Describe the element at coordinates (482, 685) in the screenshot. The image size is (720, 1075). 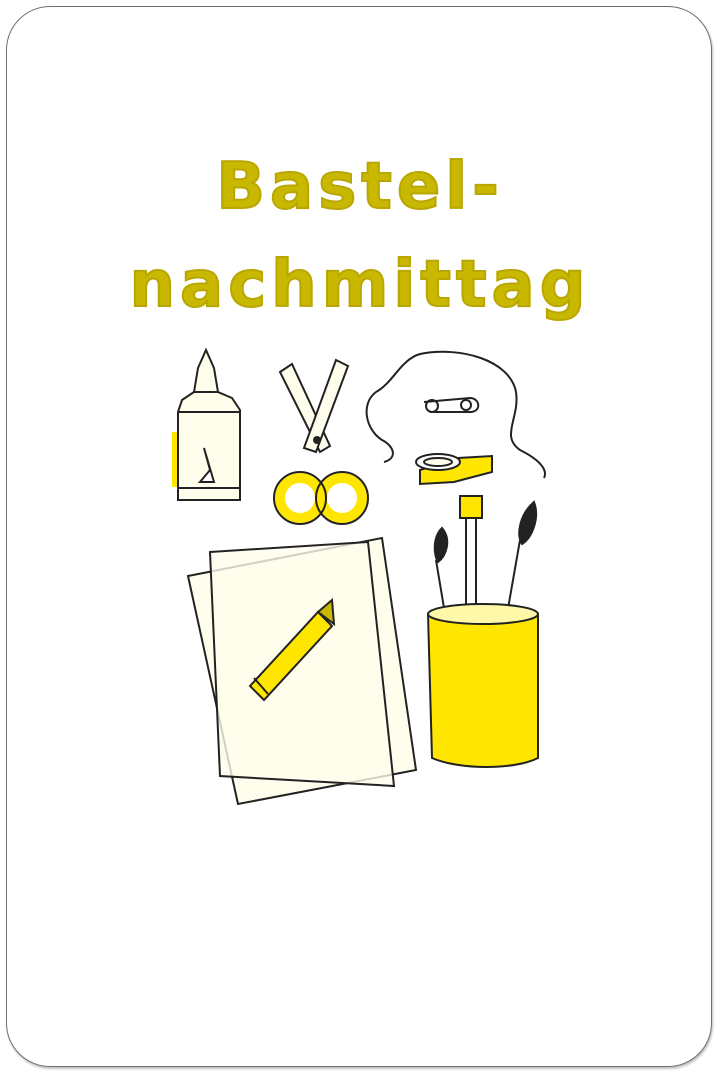
I see `brush-cup-icon` at that location.